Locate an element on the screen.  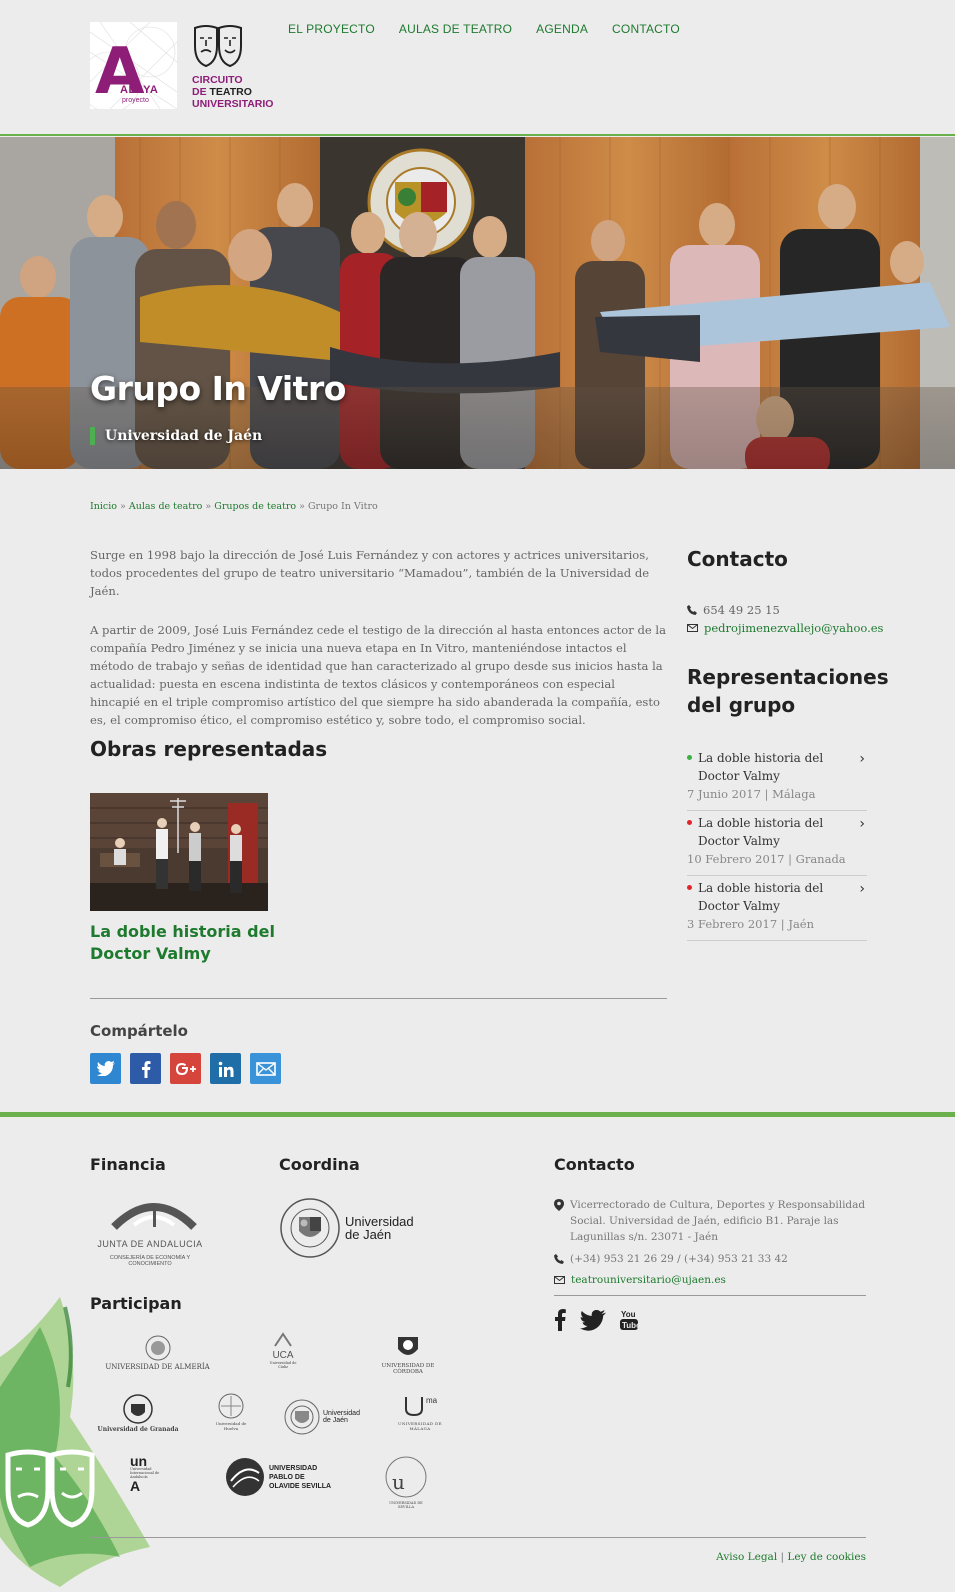
footer-contact-divider is located at coordinates (710, 1295).